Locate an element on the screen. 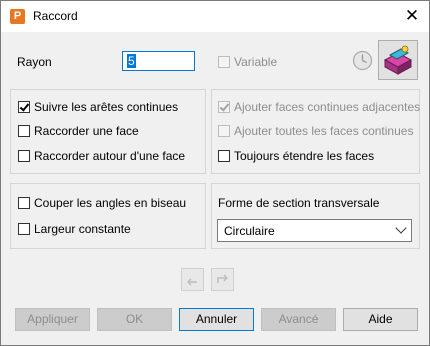 The width and height of the screenshot is (430, 346). couper-angles-checkbox: Couper les angles en biseau is located at coordinates (102, 203).